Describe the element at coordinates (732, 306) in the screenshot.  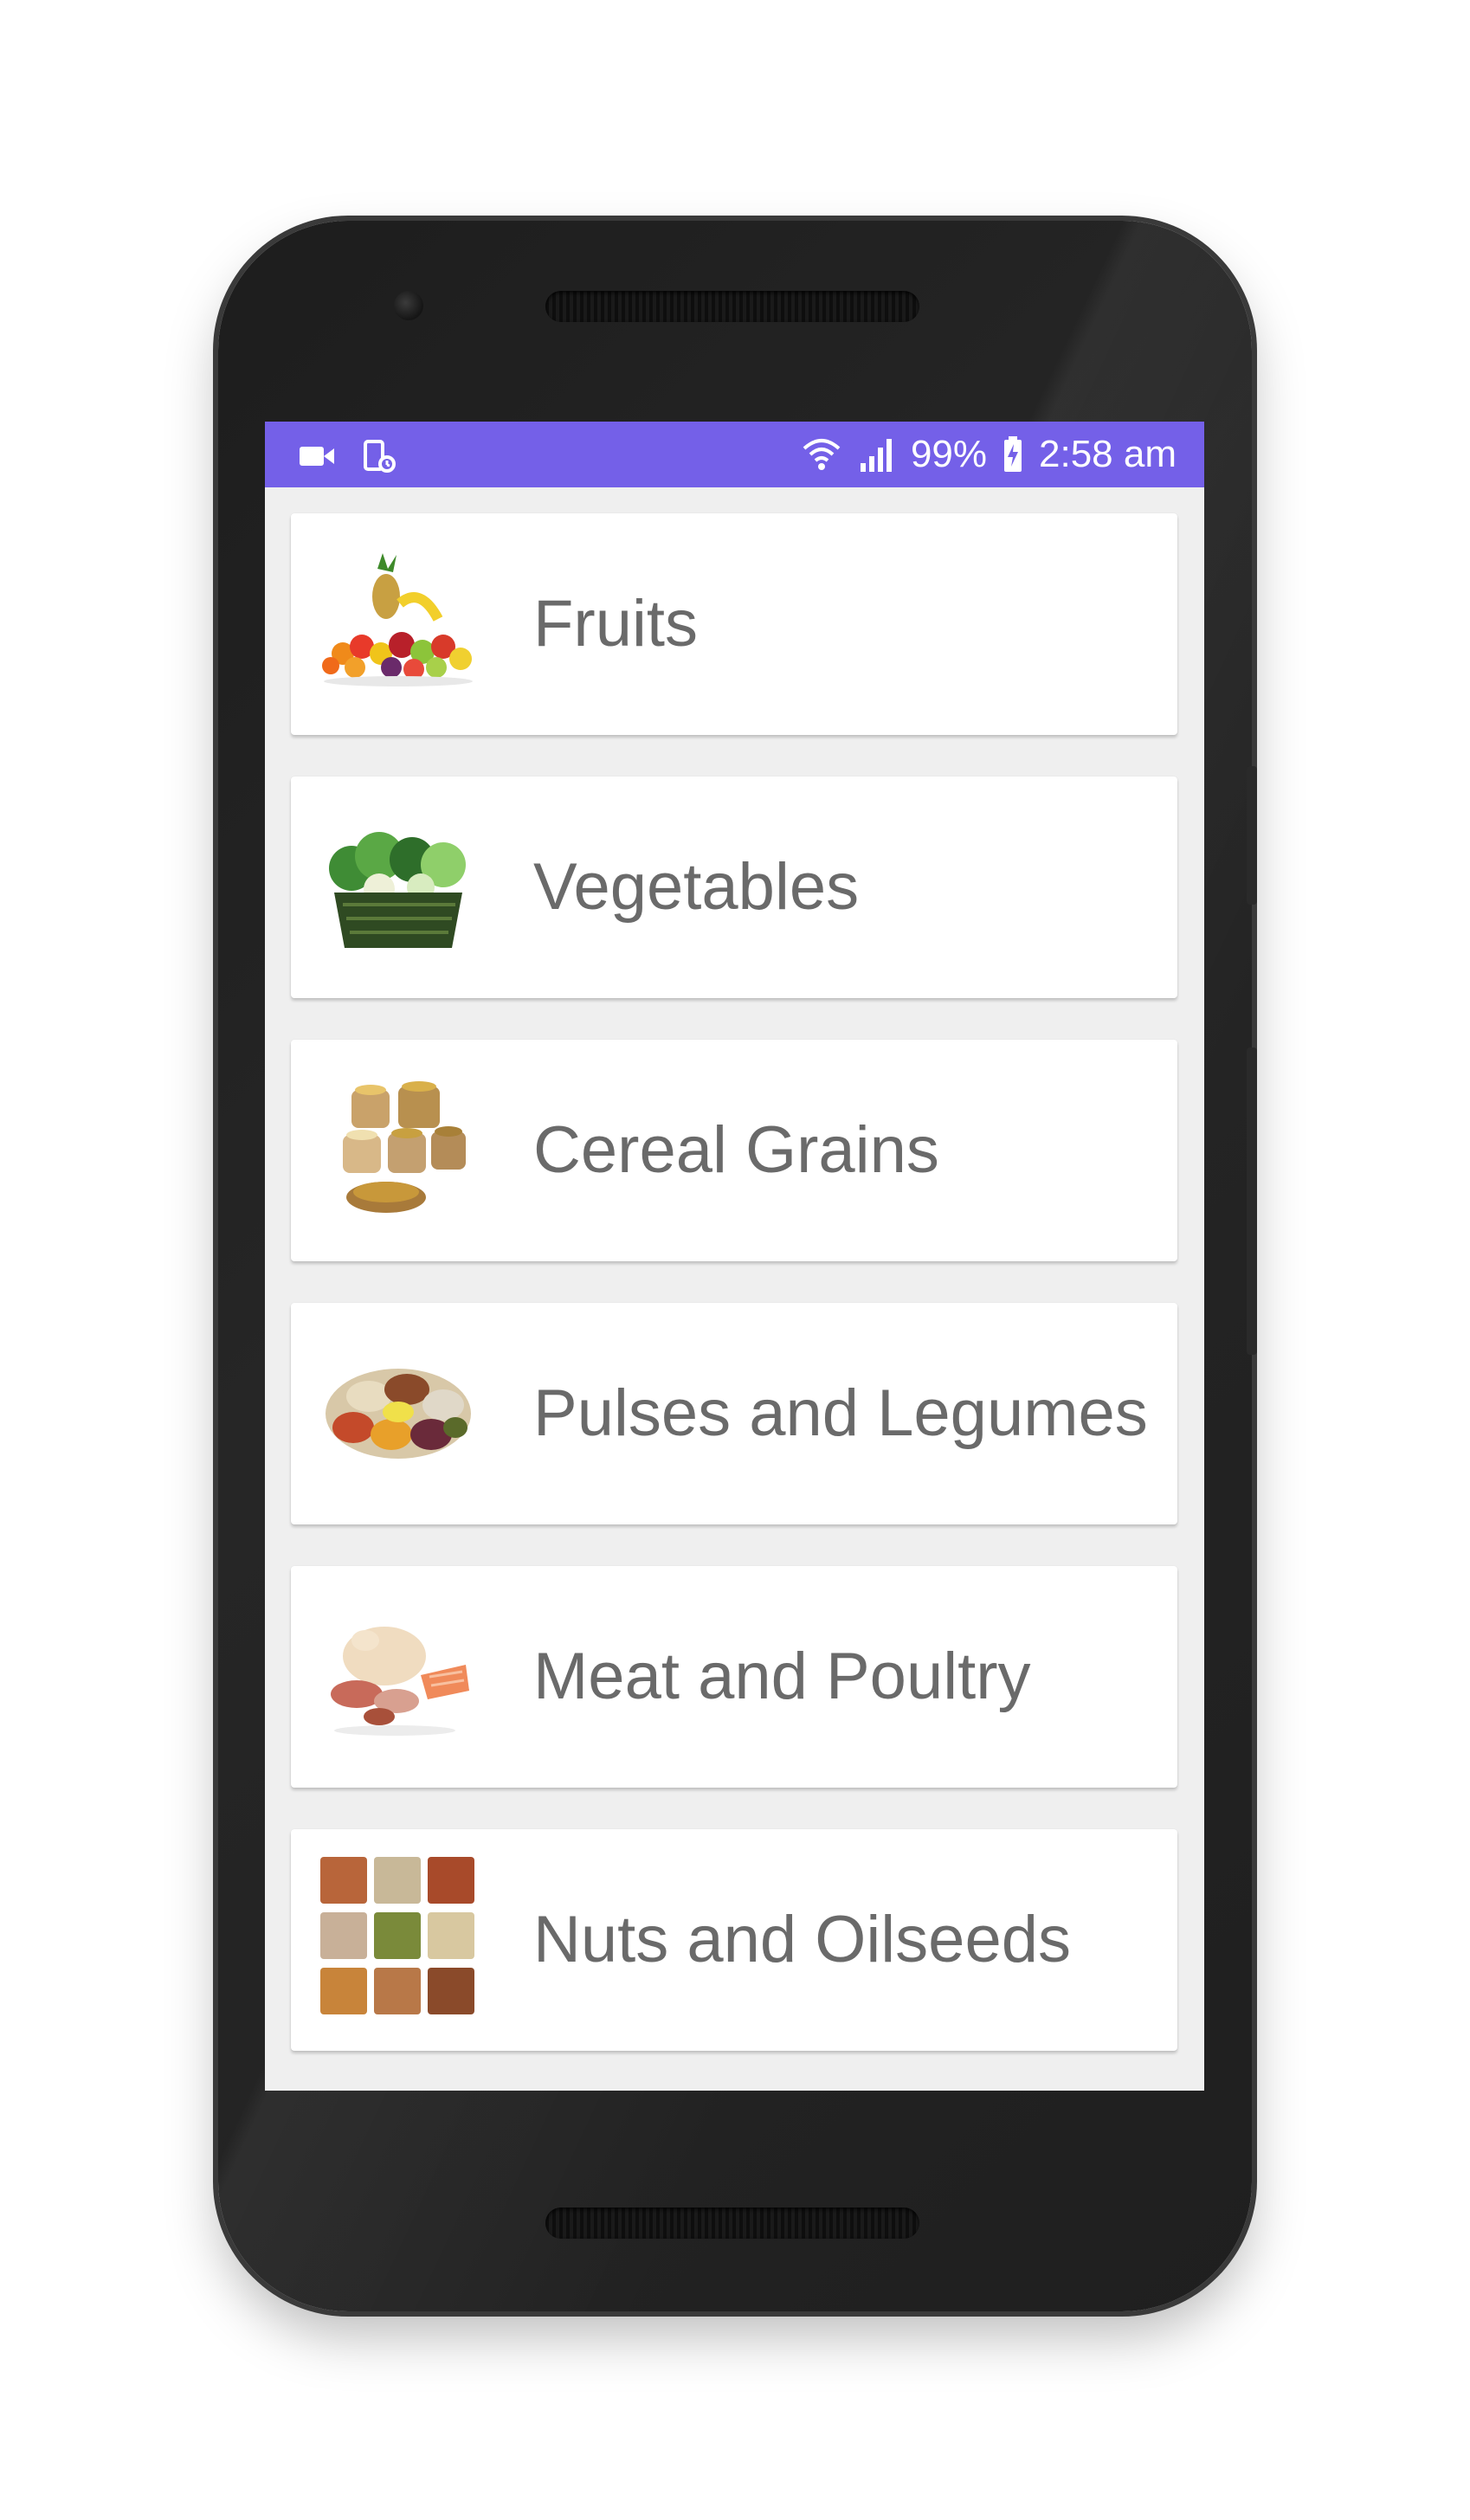
I see `earpiece-speaker` at that location.